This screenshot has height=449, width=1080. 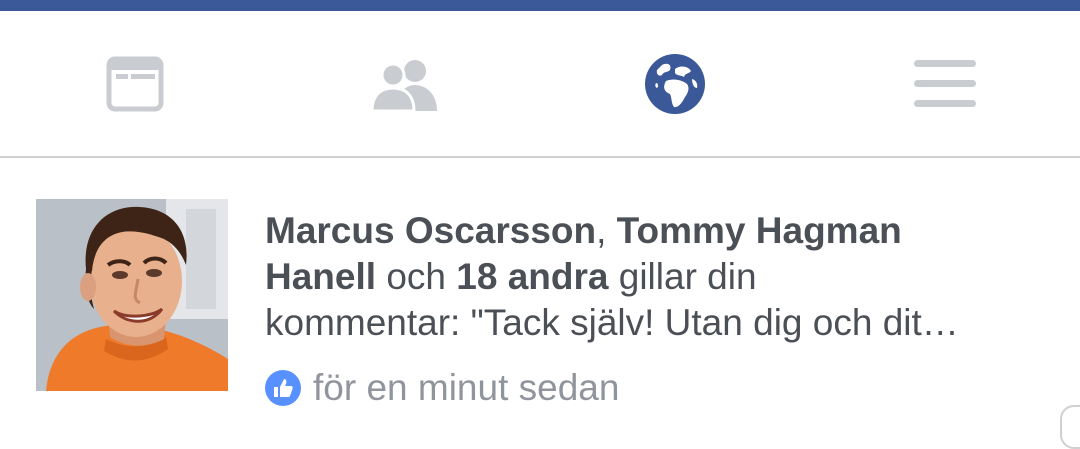 I want to click on others-link: 18 andra, so click(x=532, y=276).